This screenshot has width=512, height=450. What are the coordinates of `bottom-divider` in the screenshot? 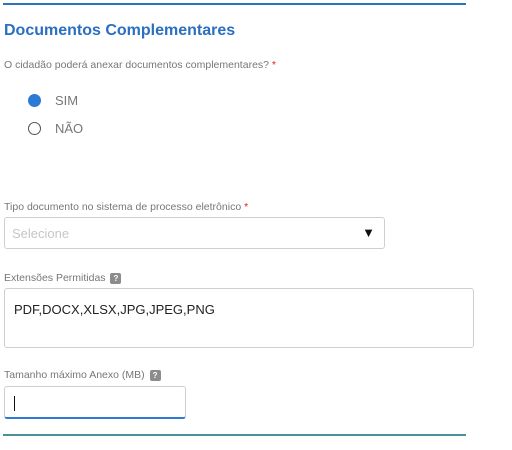 It's located at (234, 435).